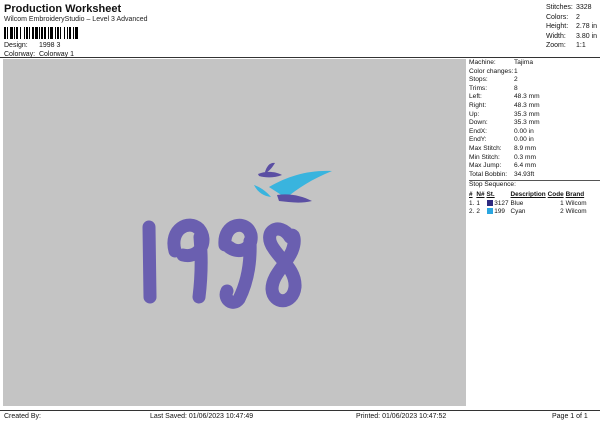 The height and width of the screenshot is (424, 600). I want to click on stat-height: Height: 2.78 in, so click(572, 27).